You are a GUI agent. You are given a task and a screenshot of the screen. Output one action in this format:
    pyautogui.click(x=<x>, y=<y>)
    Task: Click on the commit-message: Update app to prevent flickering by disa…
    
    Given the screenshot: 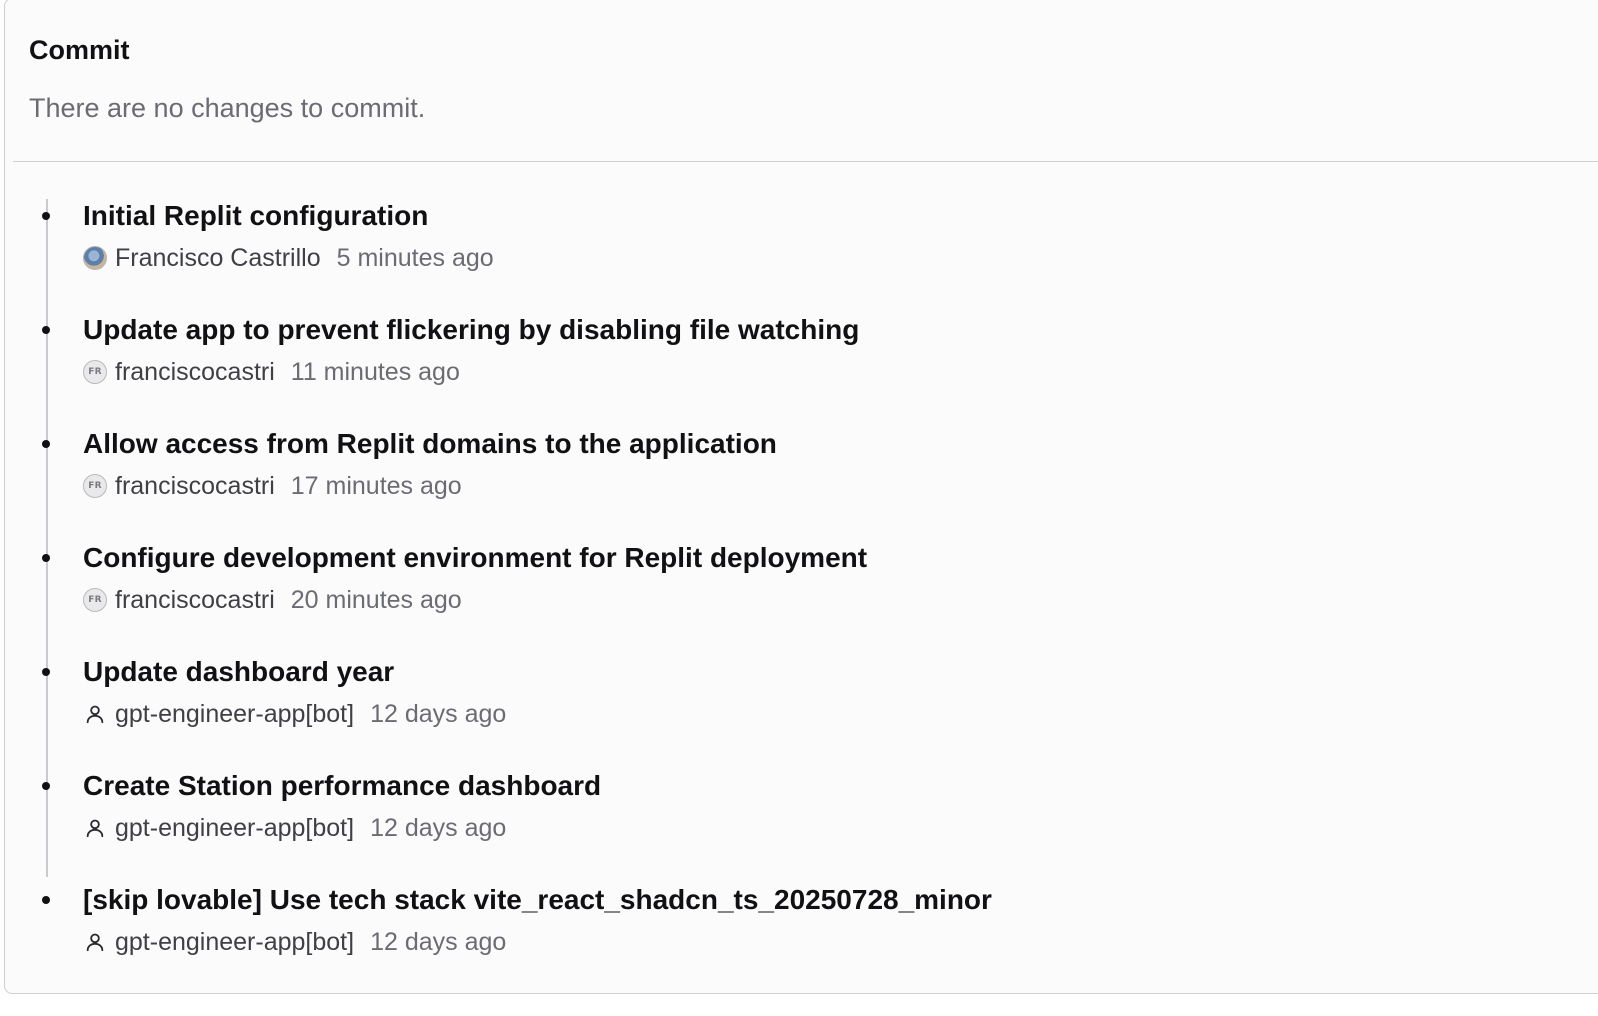 What is the action you would take?
    pyautogui.click(x=471, y=330)
    